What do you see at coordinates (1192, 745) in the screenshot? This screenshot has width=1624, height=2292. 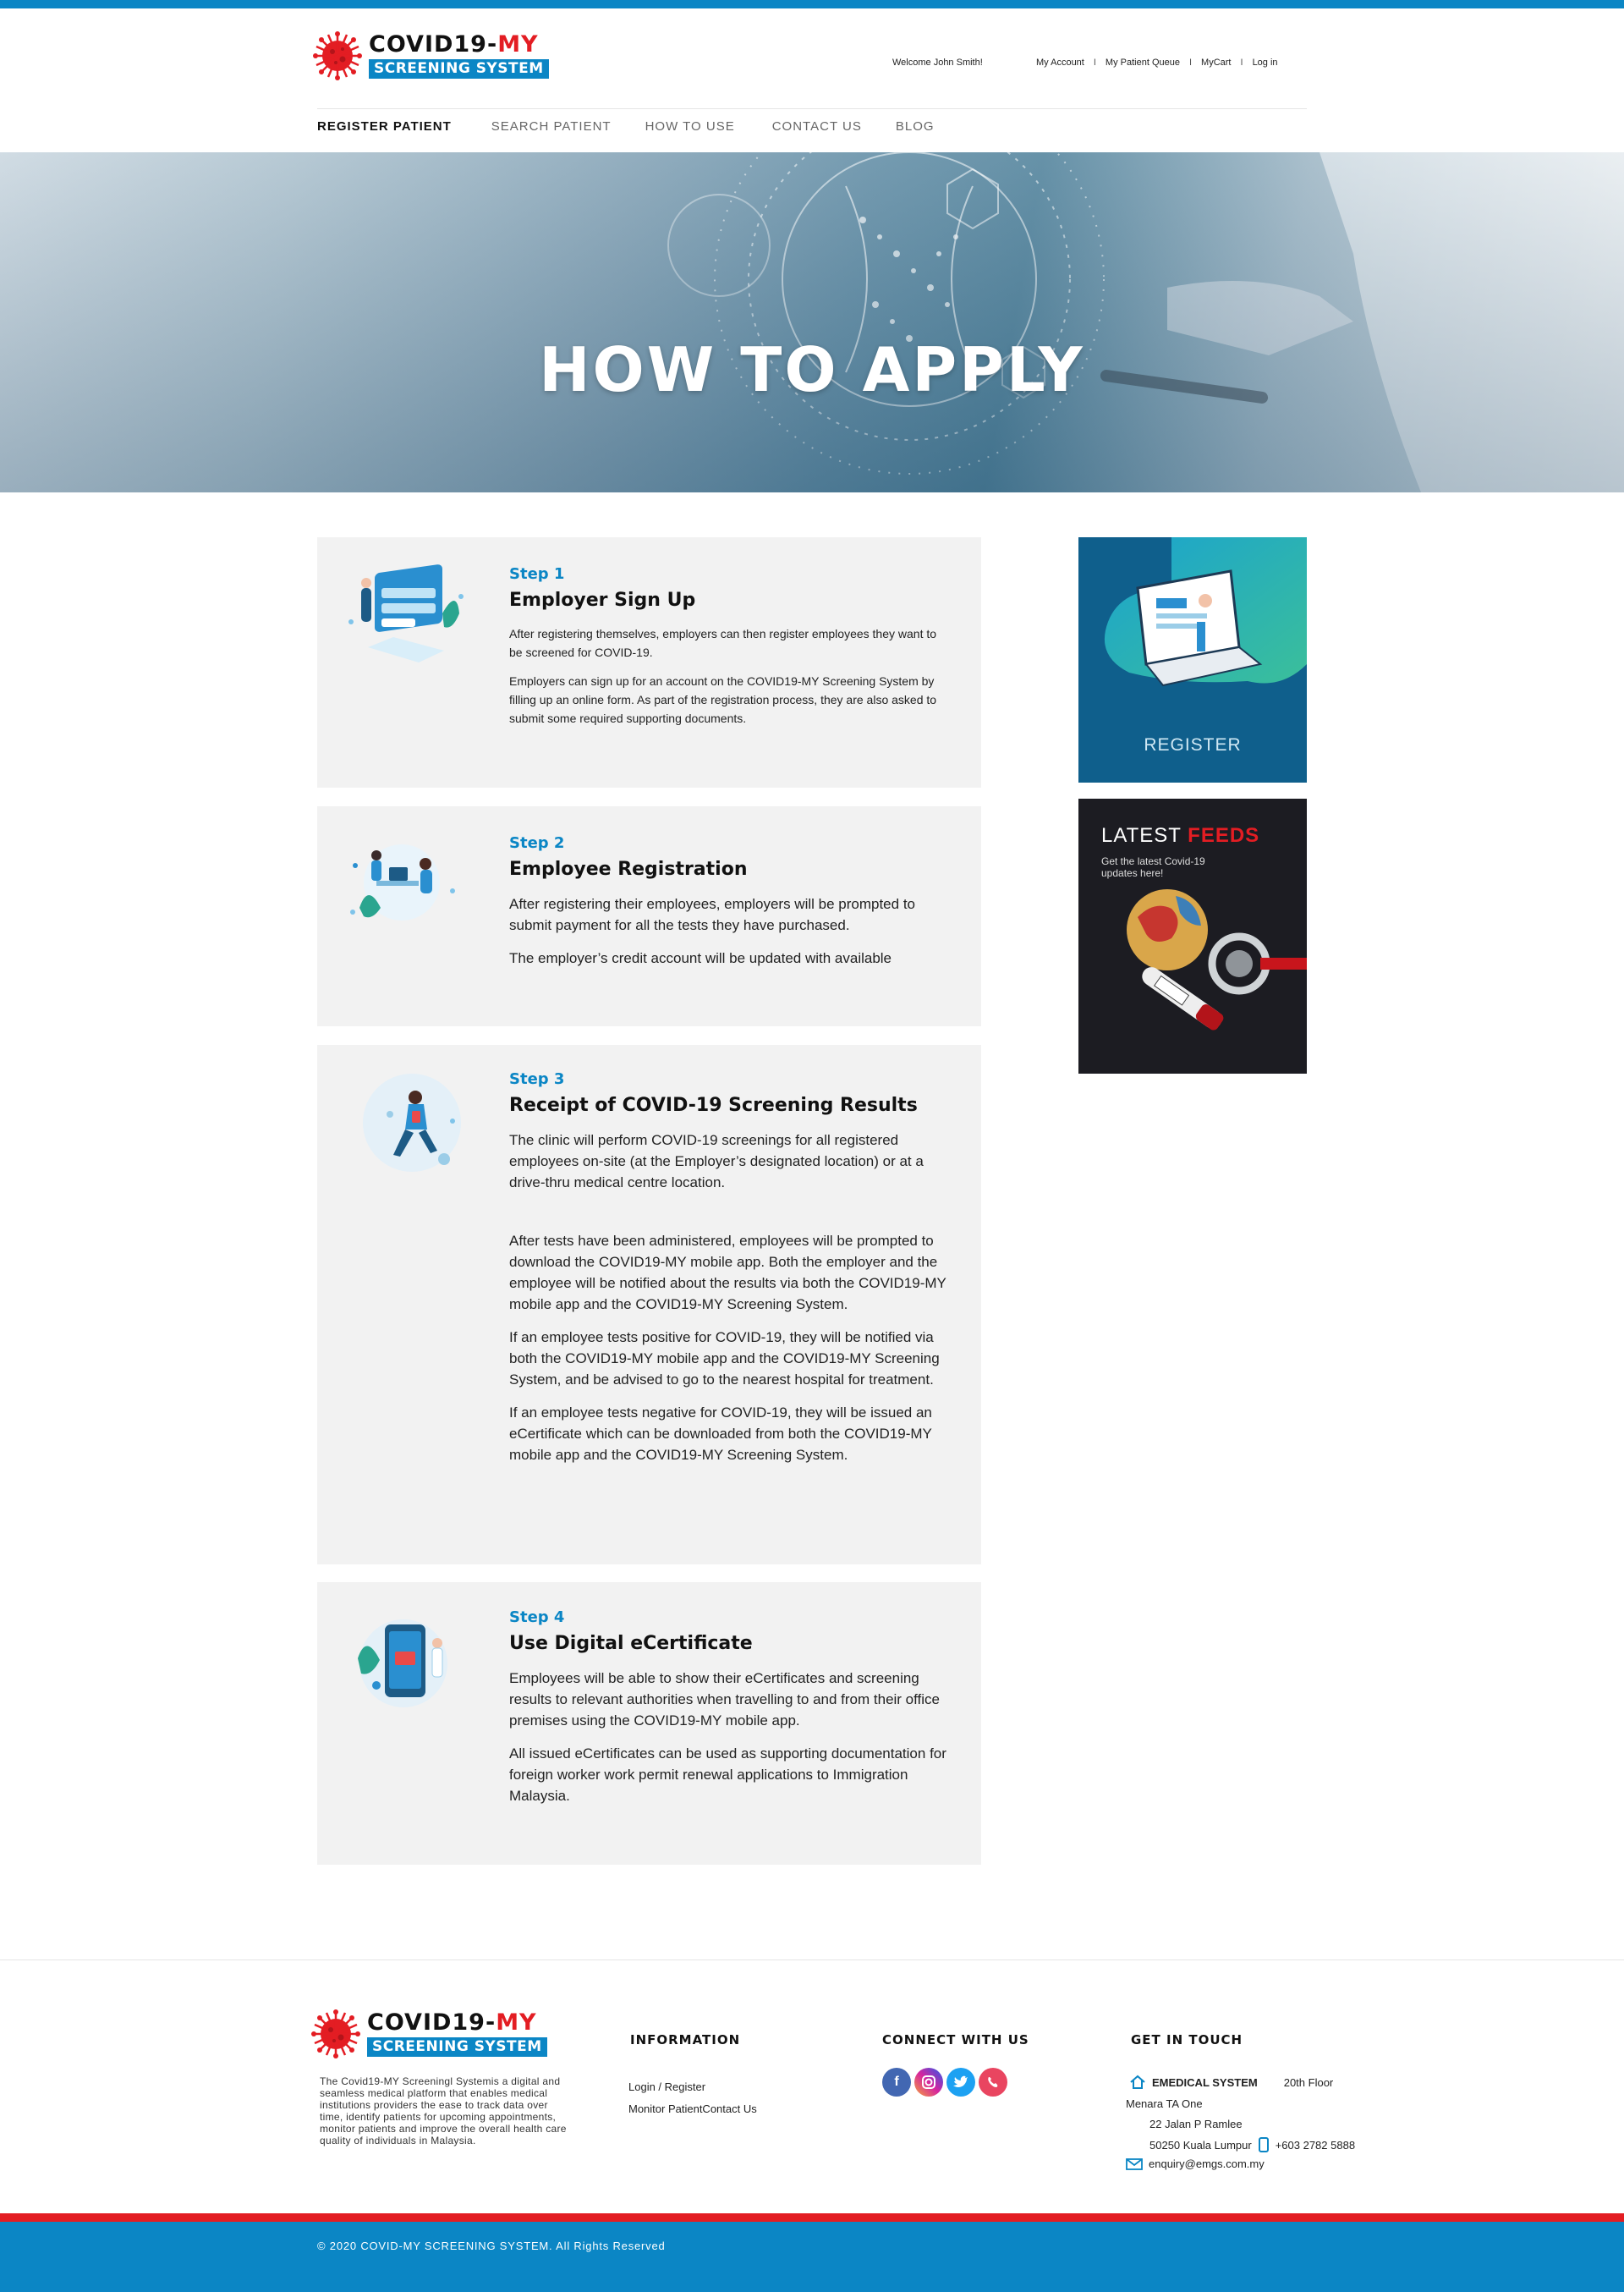 I see `register-label: REGISTER` at bounding box center [1192, 745].